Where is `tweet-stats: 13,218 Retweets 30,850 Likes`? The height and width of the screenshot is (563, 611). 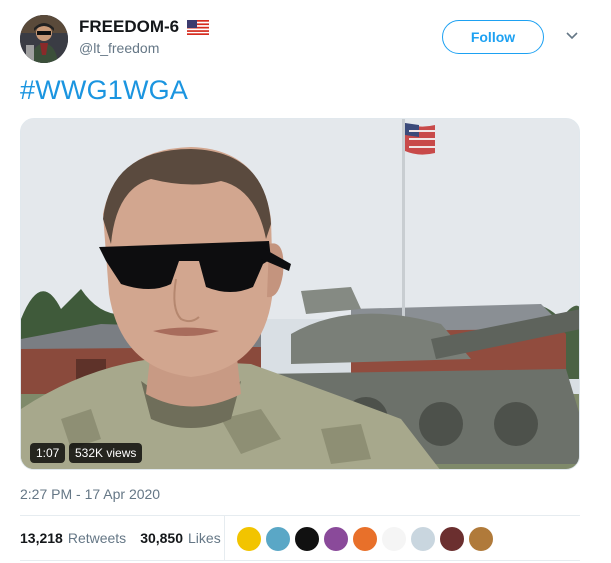 tweet-stats: 13,218 Retweets 30,850 Likes is located at coordinates (120, 538).